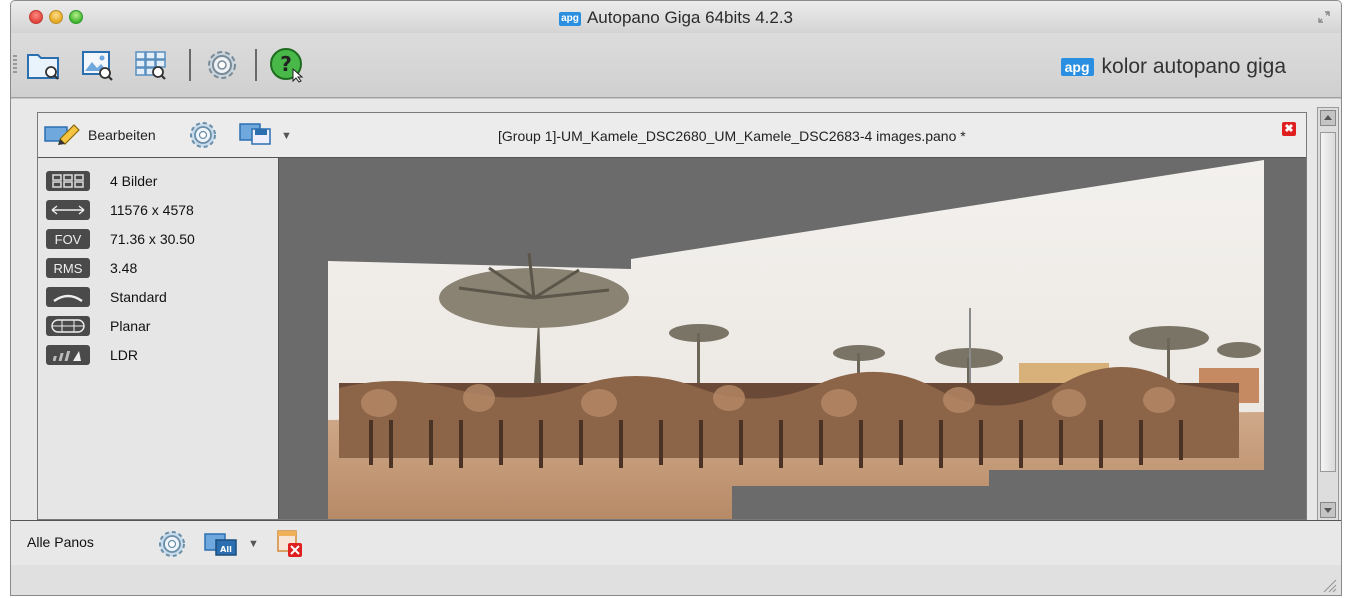 The height and width of the screenshot is (598, 1352). Describe the element at coordinates (1328, 118) in the screenshot. I see `scroll-up-button` at that location.